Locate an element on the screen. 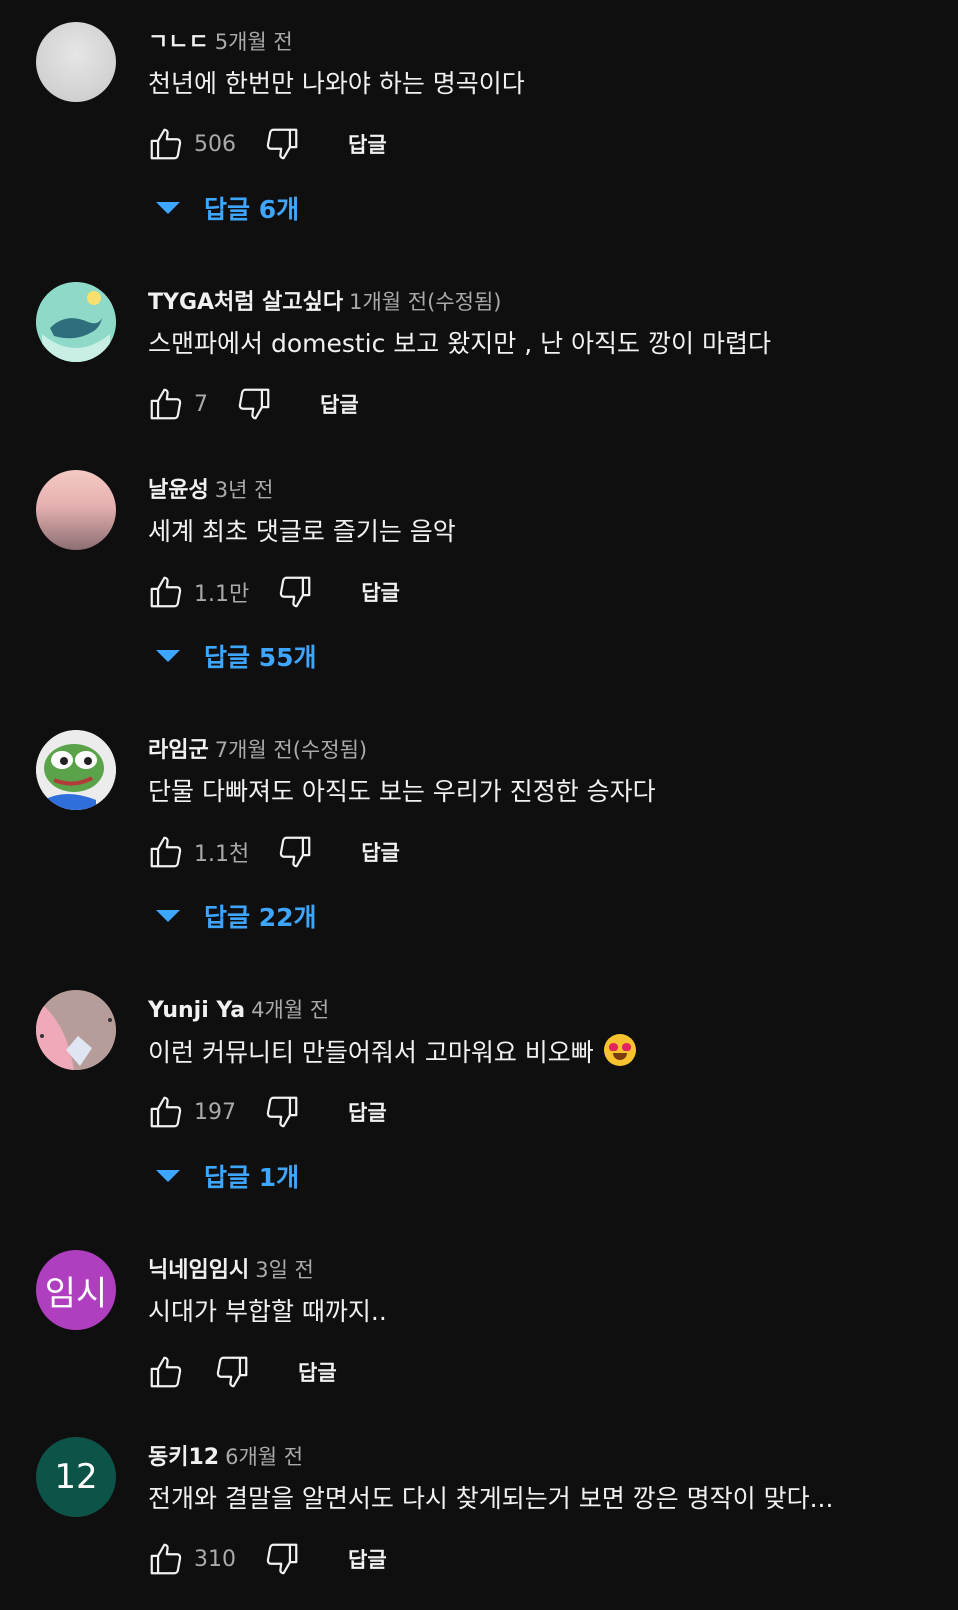 This screenshot has width=958, height=1610. whale-icon is located at coordinates (76, 322).